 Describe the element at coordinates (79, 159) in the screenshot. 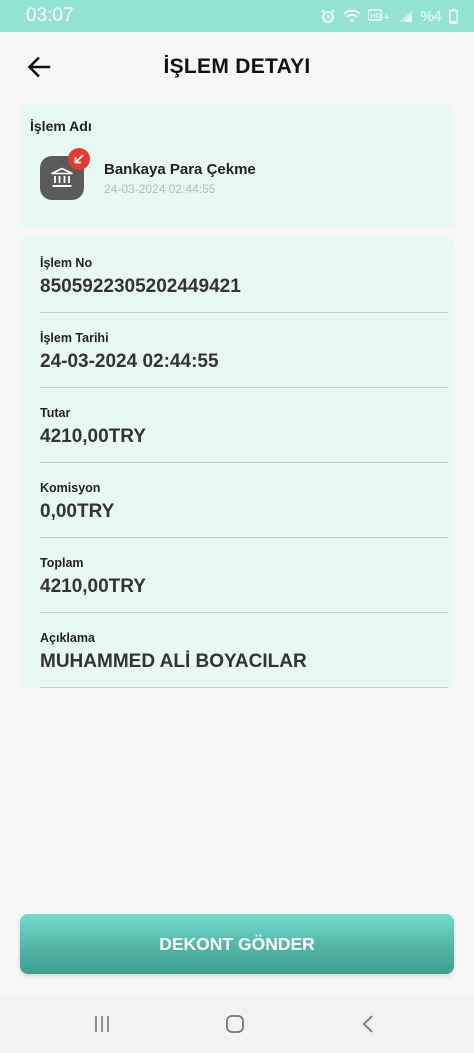

I see `arrow-down-left-icon` at that location.